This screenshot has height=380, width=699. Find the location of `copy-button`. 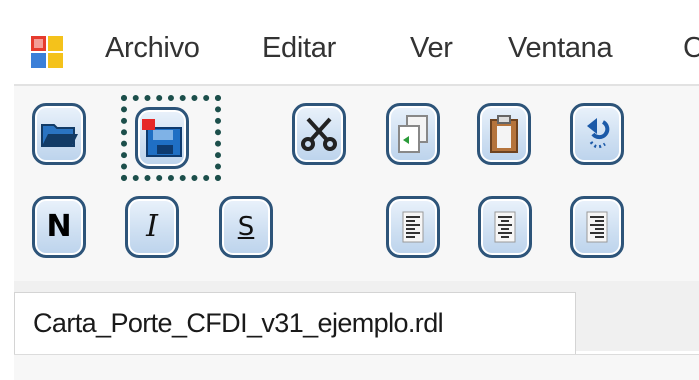

copy-button is located at coordinates (413, 134).